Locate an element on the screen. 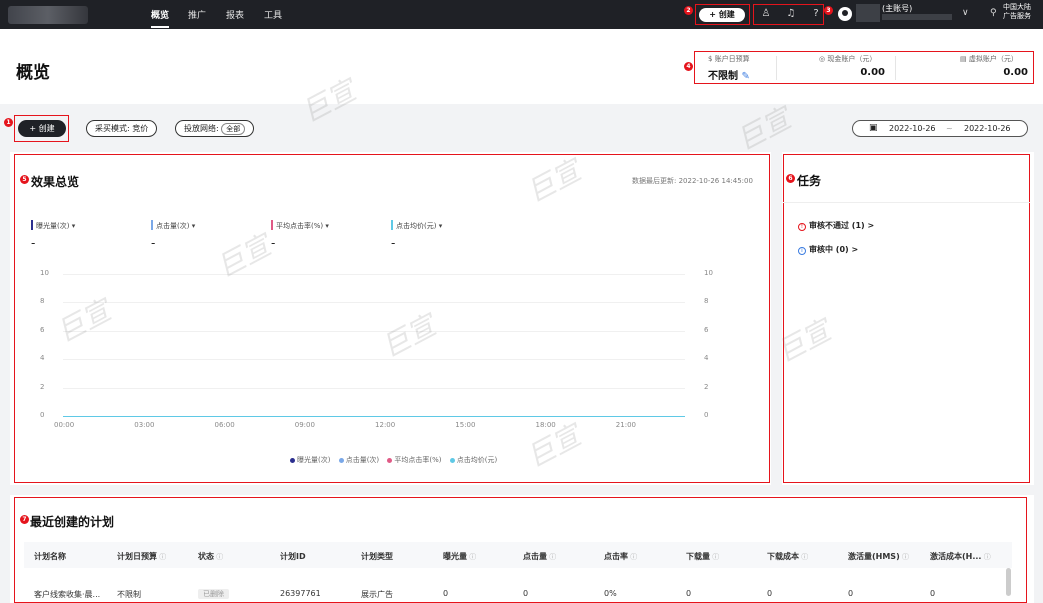 Image resolution: width=1043 pixels, height=603 pixels. metric-label: 点击量(次) is located at coordinates (173, 226).